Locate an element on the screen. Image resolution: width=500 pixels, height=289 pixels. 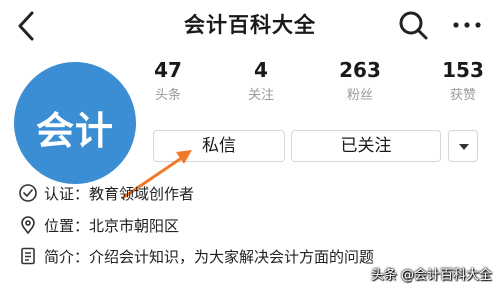
verification-row: 认证：教育领域创作者 is located at coordinates (106, 193).